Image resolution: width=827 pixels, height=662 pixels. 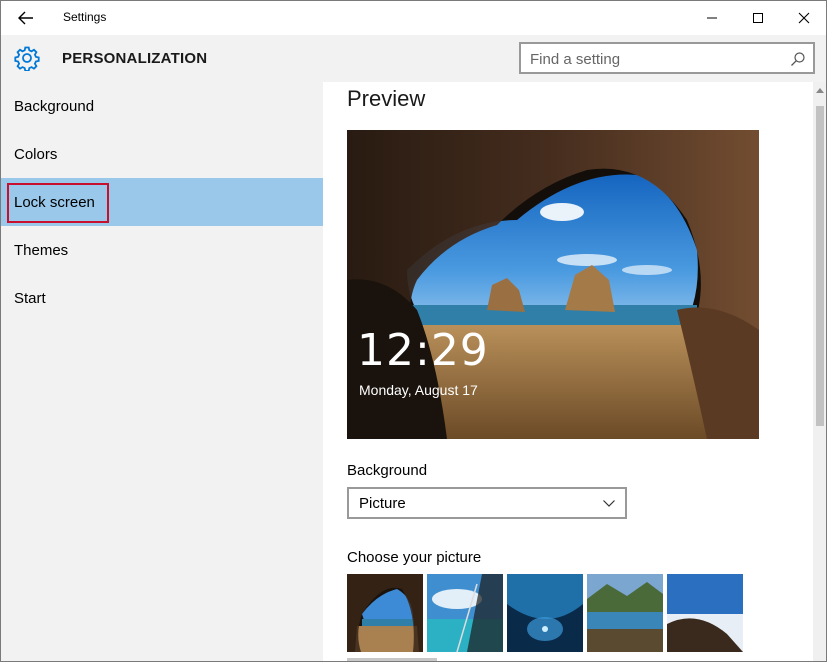 I want to click on minimize-button, so click(x=712, y=18).